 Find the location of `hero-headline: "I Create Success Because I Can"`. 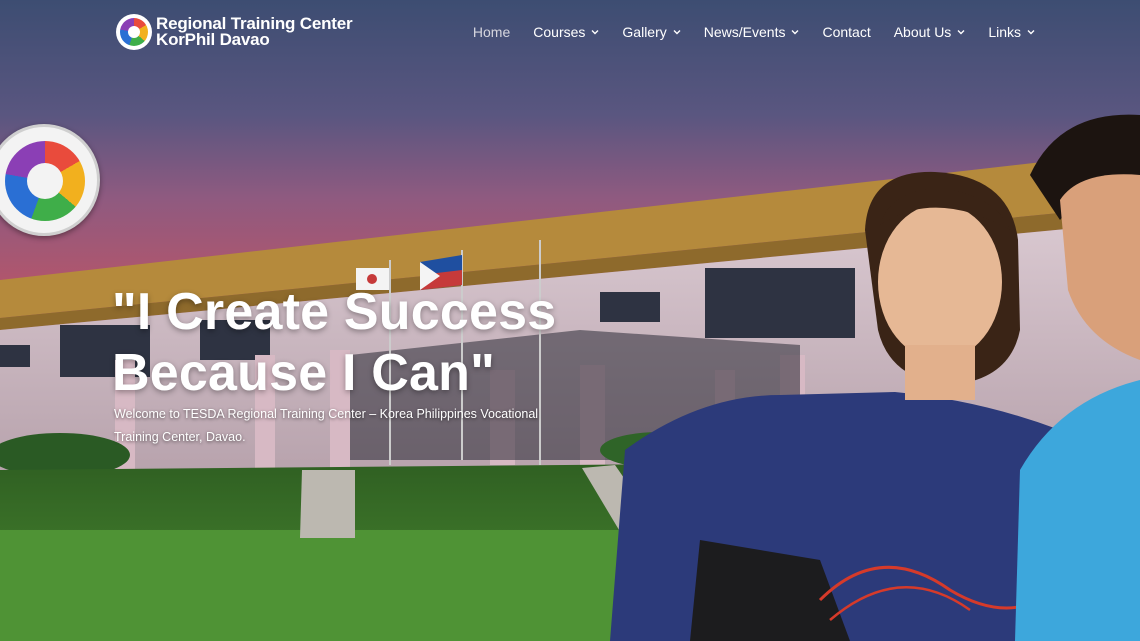

hero-headline: "I Create Success Because I Can" is located at coordinates (334, 342).